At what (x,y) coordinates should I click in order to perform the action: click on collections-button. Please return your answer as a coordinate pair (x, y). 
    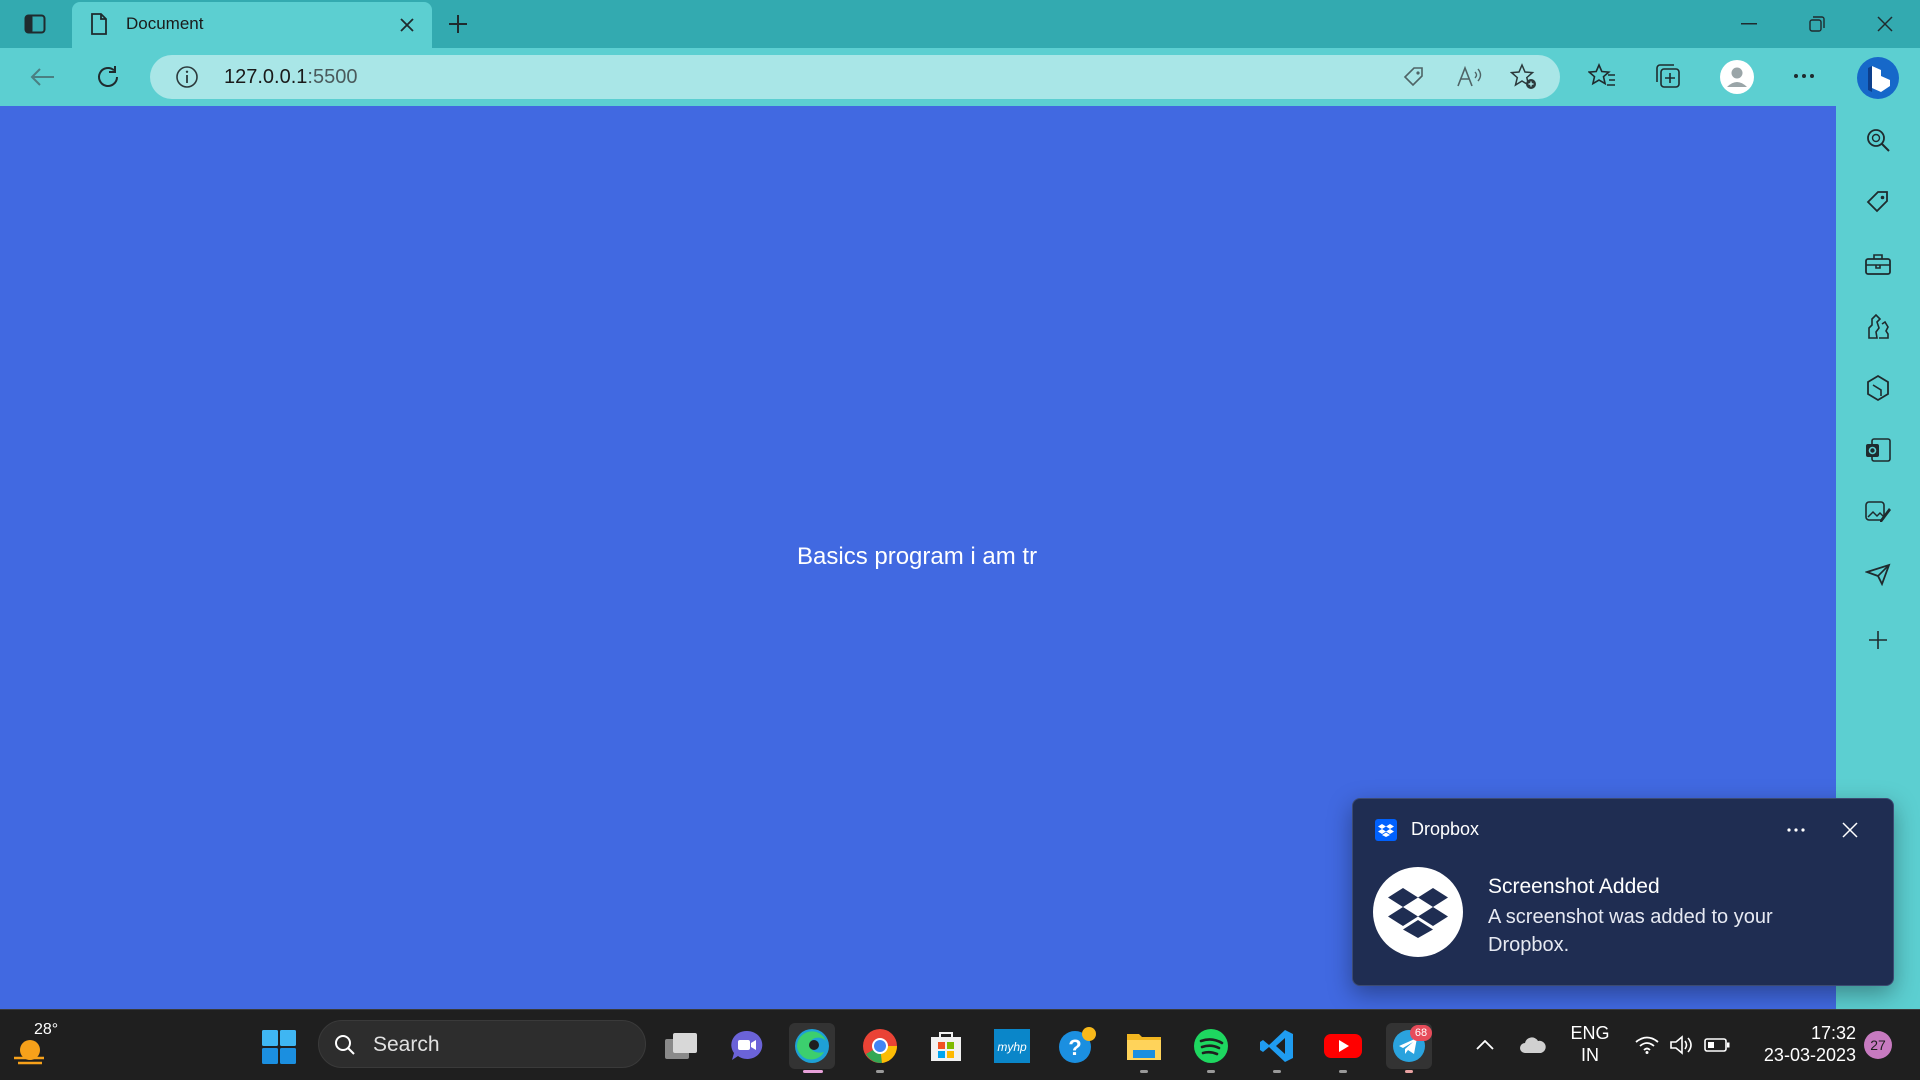
    Looking at the image, I should click on (1668, 76).